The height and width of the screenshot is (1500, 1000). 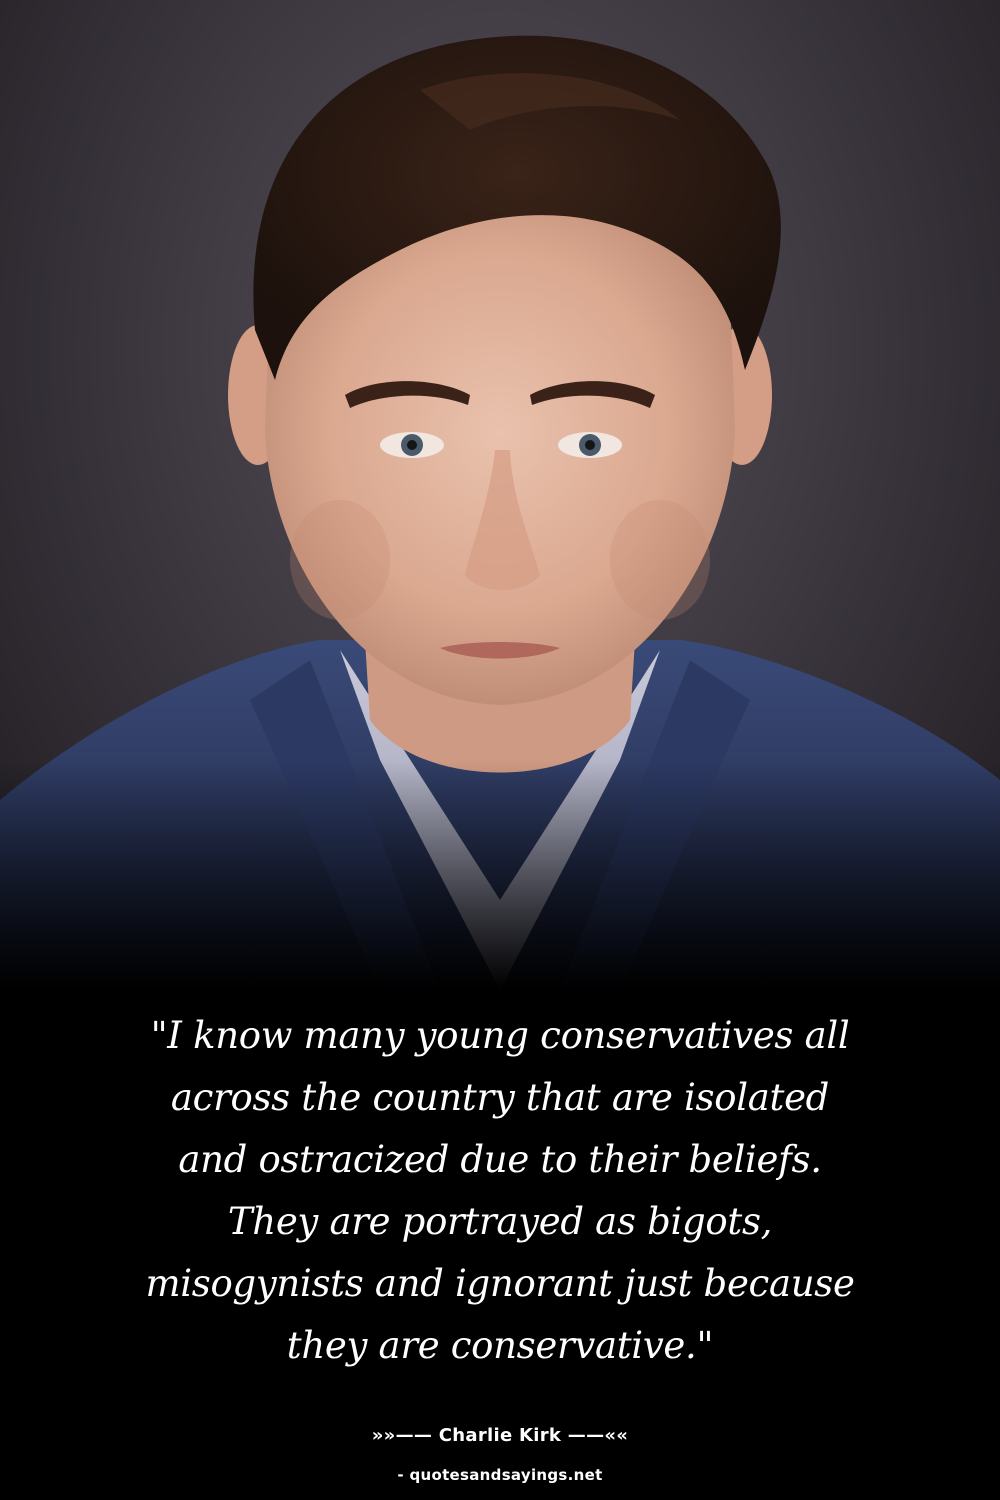 I want to click on source-credit: - quotesandsayings.net, so click(x=500, y=1475).